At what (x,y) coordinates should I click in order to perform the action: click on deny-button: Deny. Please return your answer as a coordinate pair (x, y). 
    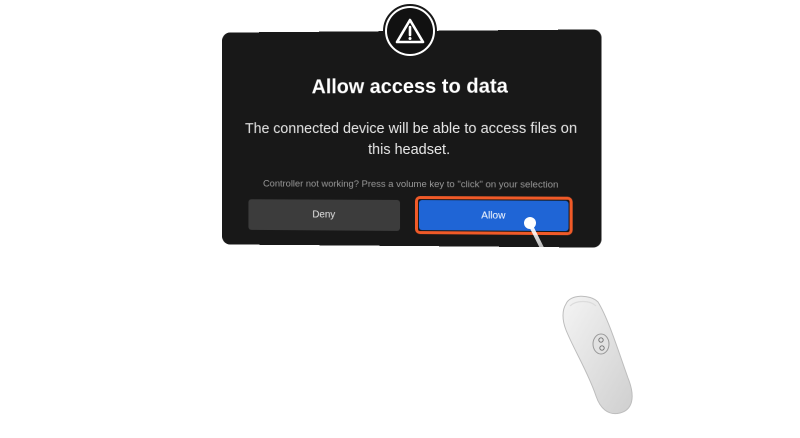
    Looking at the image, I should click on (324, 215).